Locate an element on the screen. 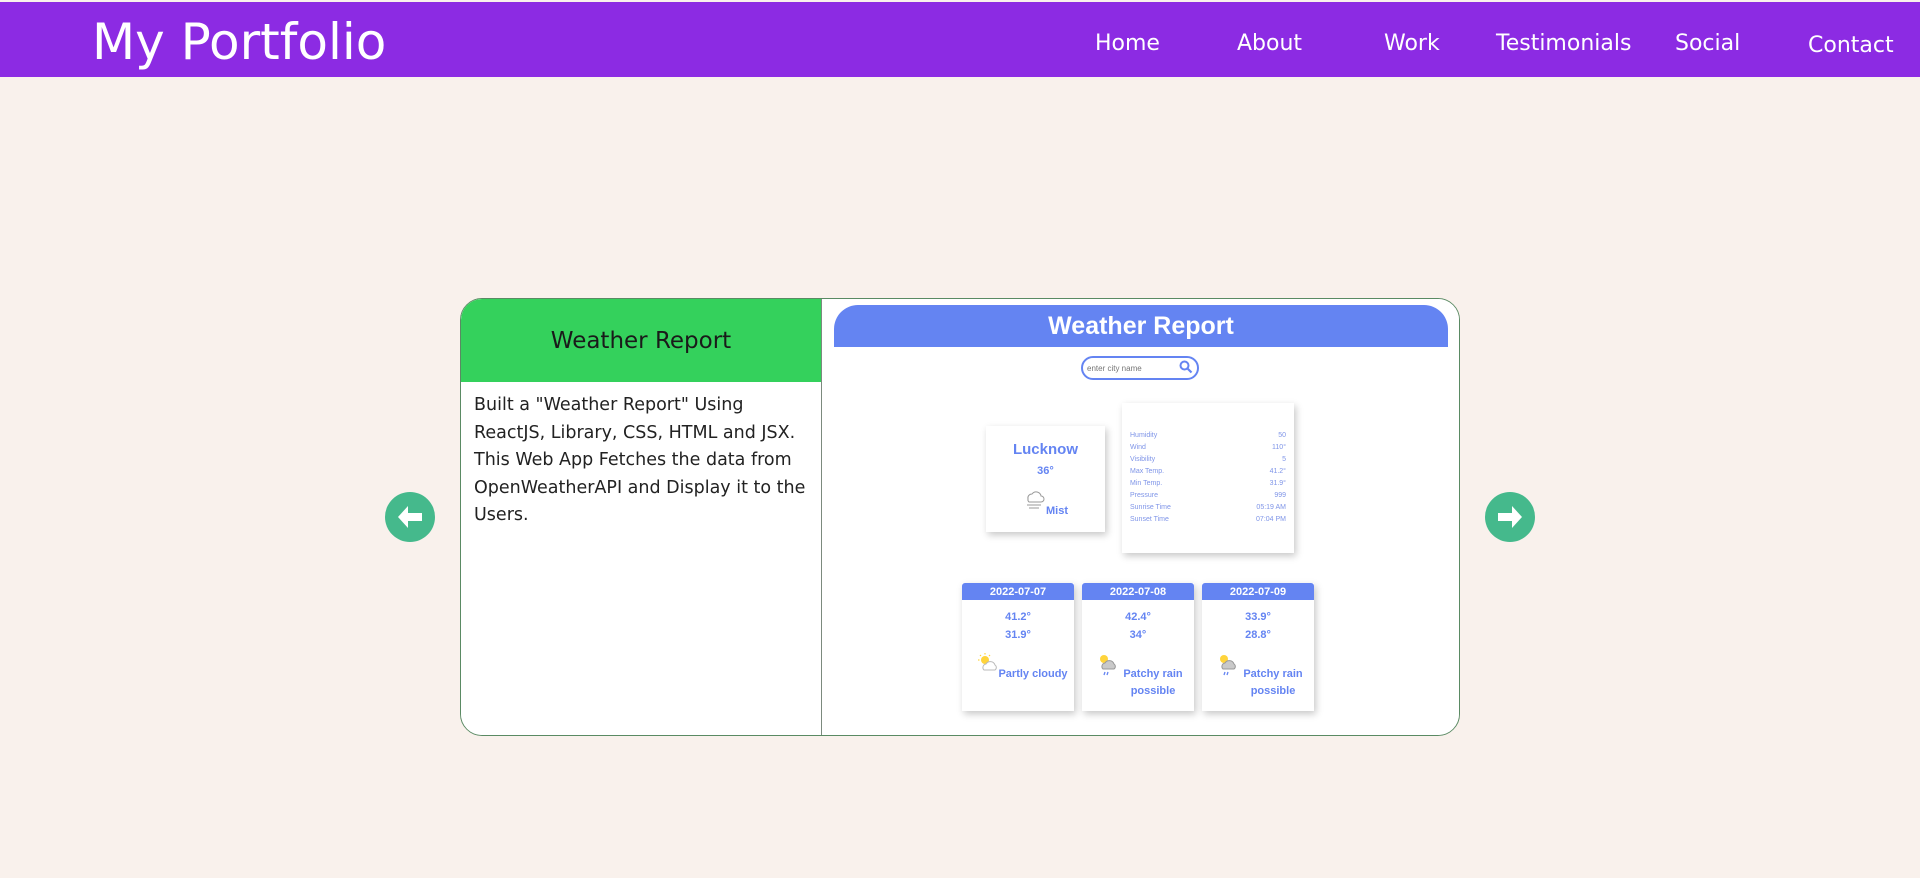  arrow-right-icon is located at coordinates (1510, 517).